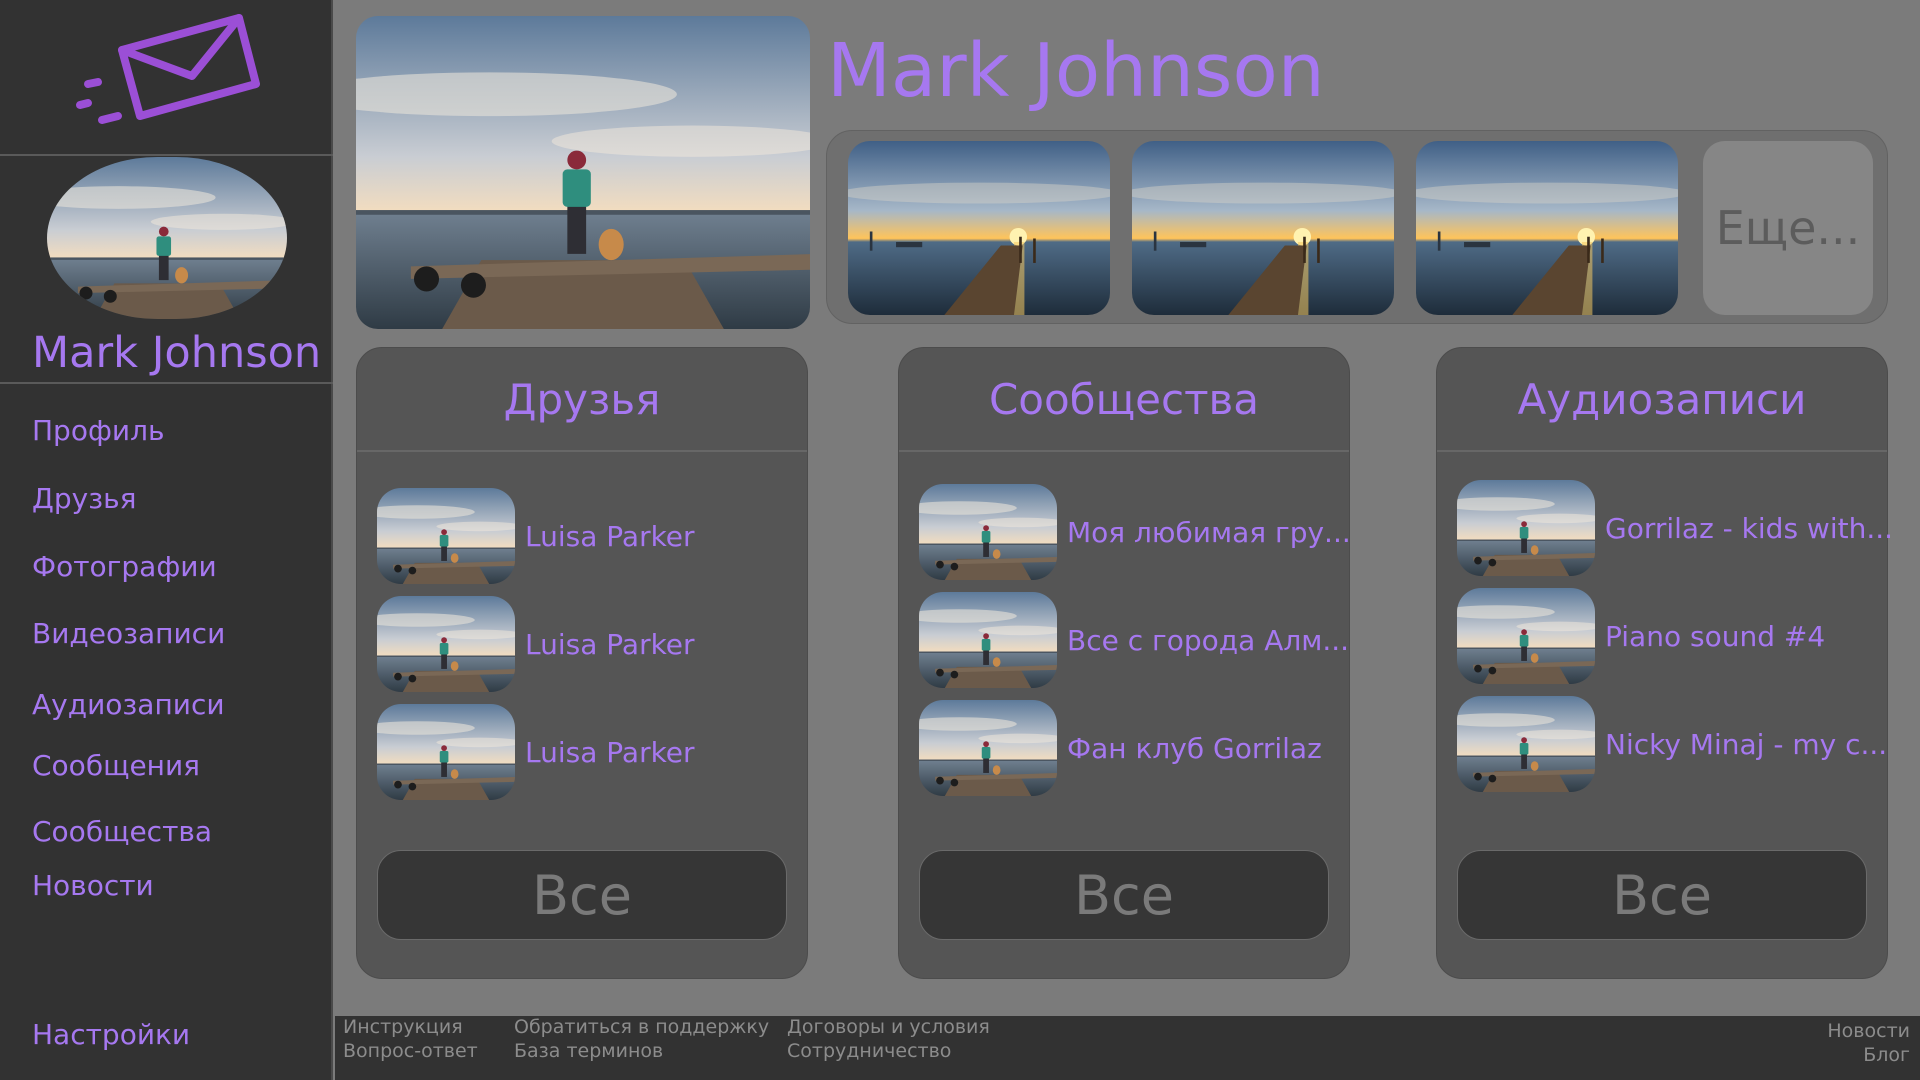  Describe the element at coordinates (1662, 400) in the screenshot. I see `audio-panel-title: Аудиозаписи` at that location.